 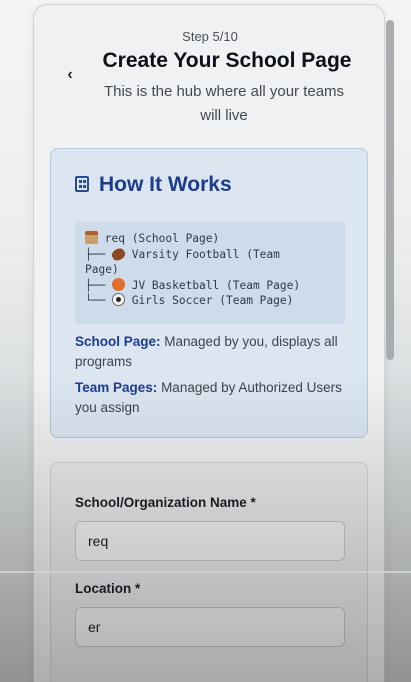 I want to click on back-chevron-icon: ‹, so click(x=70, y=75).